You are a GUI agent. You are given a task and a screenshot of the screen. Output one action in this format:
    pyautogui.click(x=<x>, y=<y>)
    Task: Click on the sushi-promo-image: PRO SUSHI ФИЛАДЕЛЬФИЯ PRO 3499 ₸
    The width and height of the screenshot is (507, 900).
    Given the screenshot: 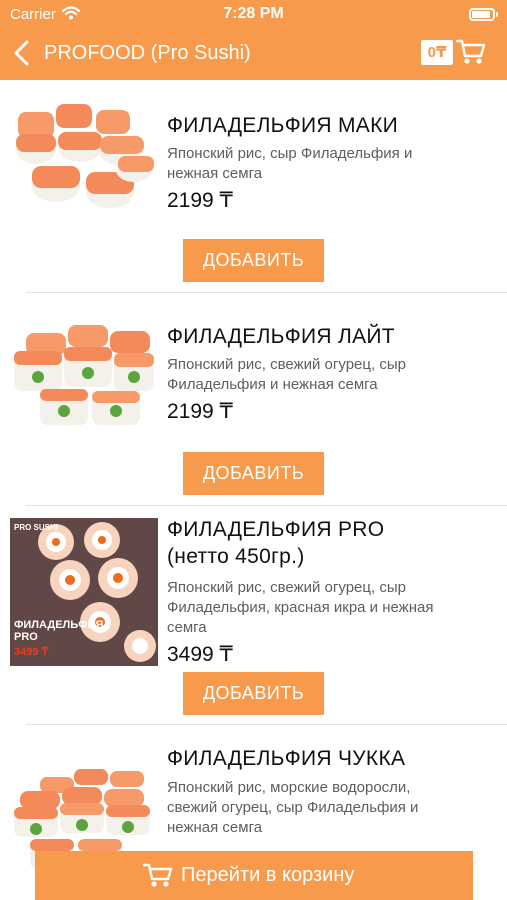 What is the action you would take?
    pyautogui.click(x=84, y=592)
    